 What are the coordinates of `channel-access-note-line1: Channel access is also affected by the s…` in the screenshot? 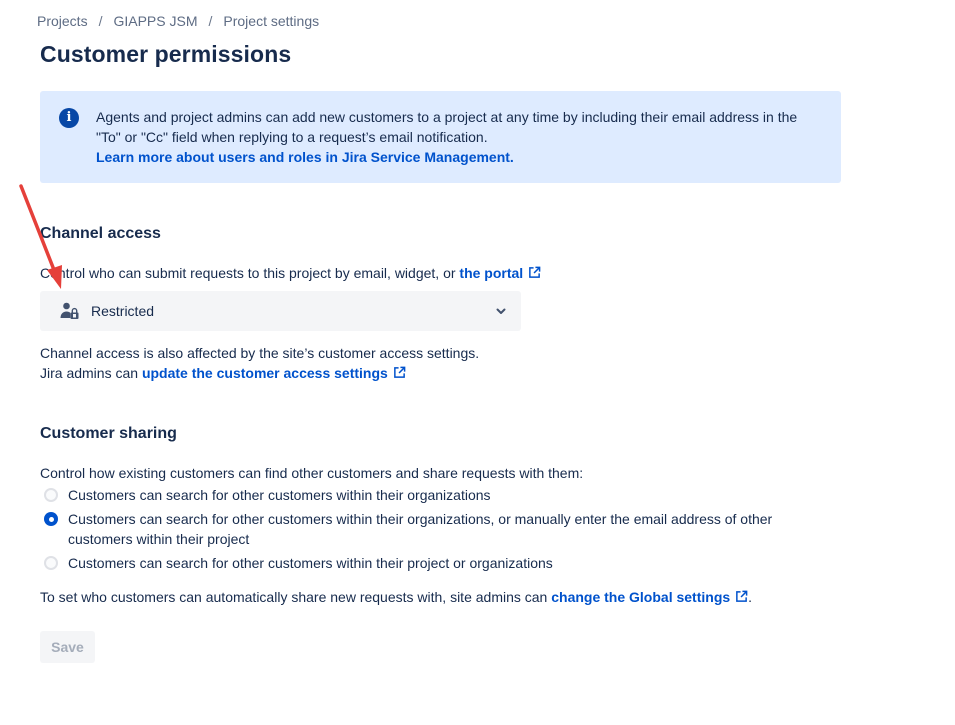 It's located at (260, 353).